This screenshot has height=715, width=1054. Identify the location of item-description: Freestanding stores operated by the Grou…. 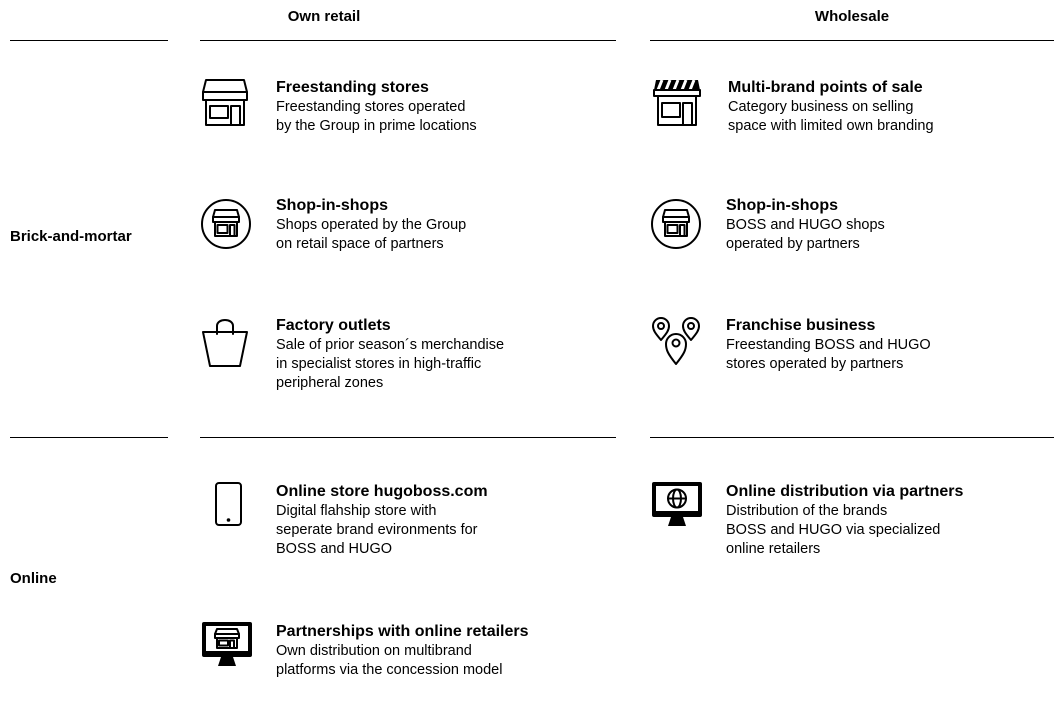
(376, 116).